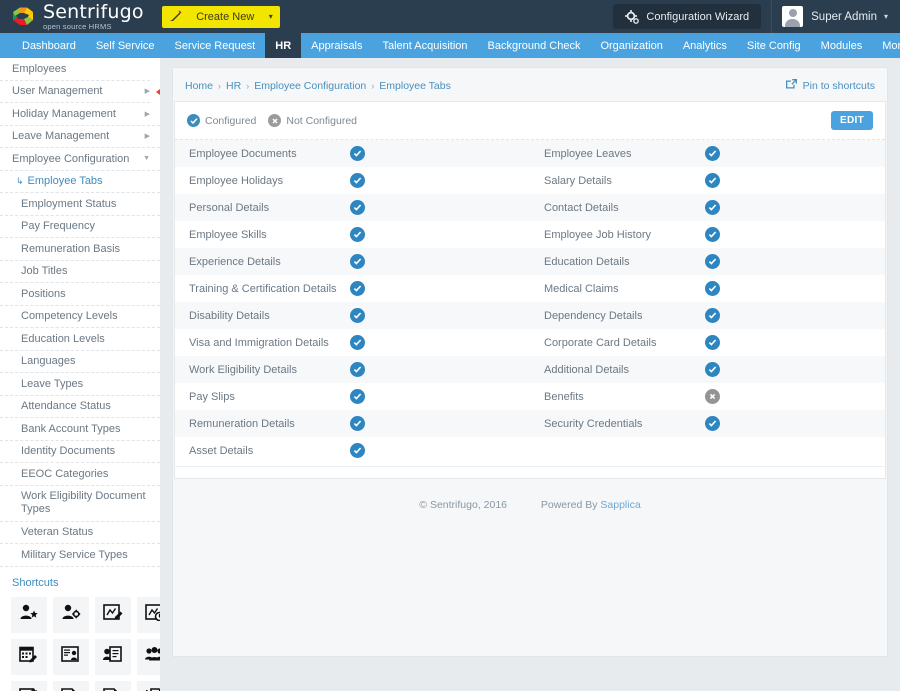 This screenshot has height=691, width=900. Describe the element at coordinates (44, 271) in the screenshot. I see `sidebar-item-label: Job Titles` at that location.